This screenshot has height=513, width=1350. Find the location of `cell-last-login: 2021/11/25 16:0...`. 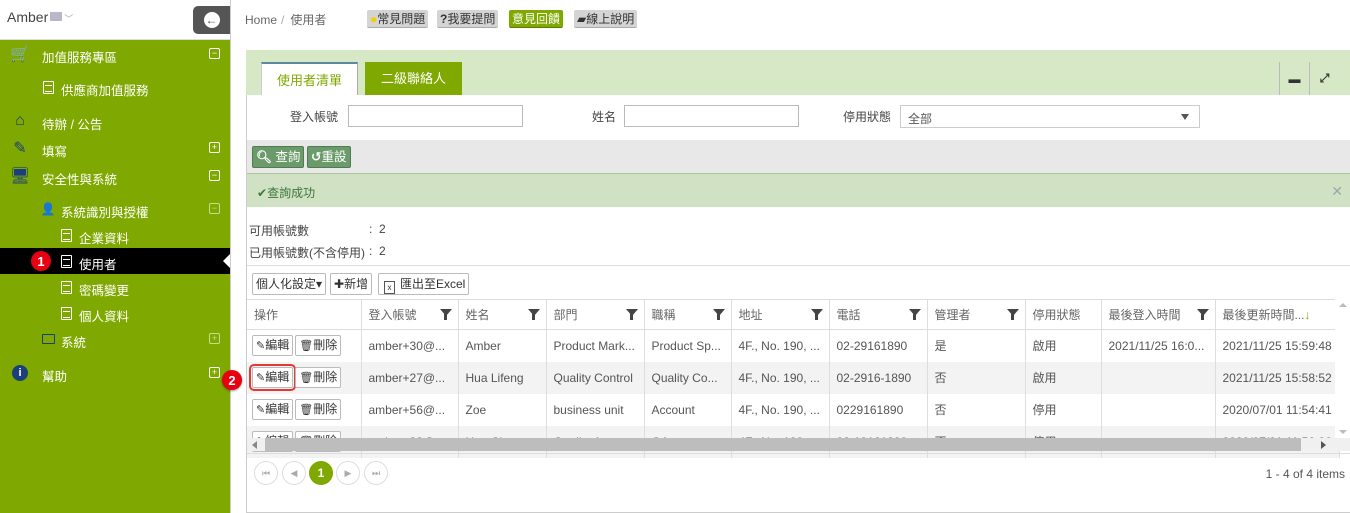

cell-last-login: 2021/11/25 16:0... is located at coordinates (1158, 345).